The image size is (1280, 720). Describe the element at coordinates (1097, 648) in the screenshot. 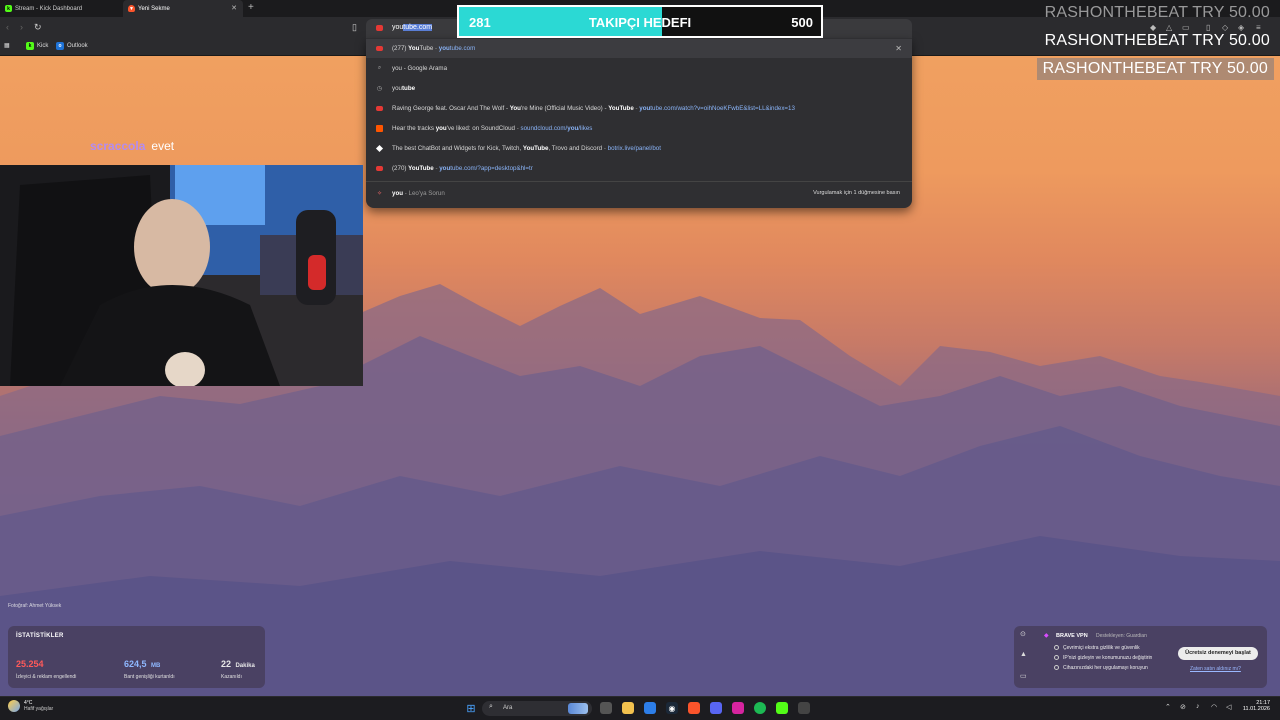

I see `vpn-feature: Çevrimiçi ekstra gizlilik ve güvenlik` at that location.